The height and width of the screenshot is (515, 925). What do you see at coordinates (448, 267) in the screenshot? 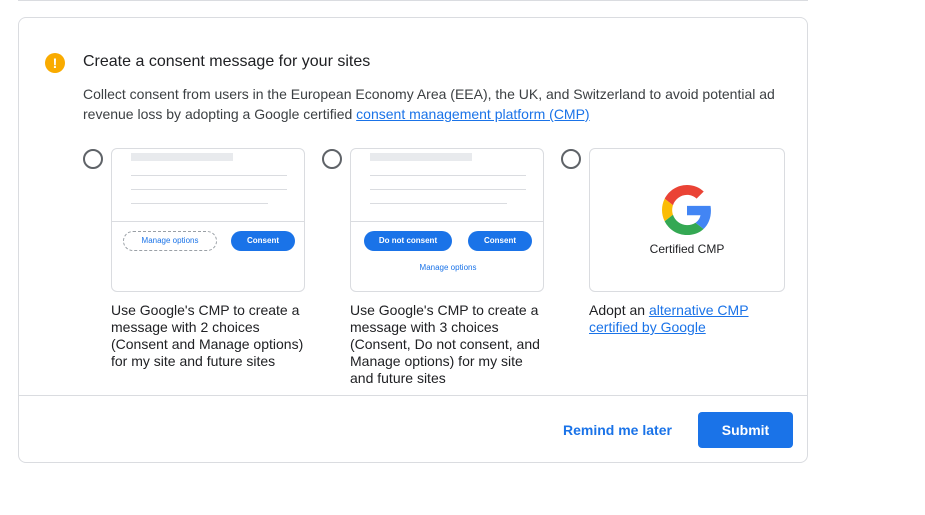
I see `preview-manage-options-link: Manage options` at bounding box center [448, 267].